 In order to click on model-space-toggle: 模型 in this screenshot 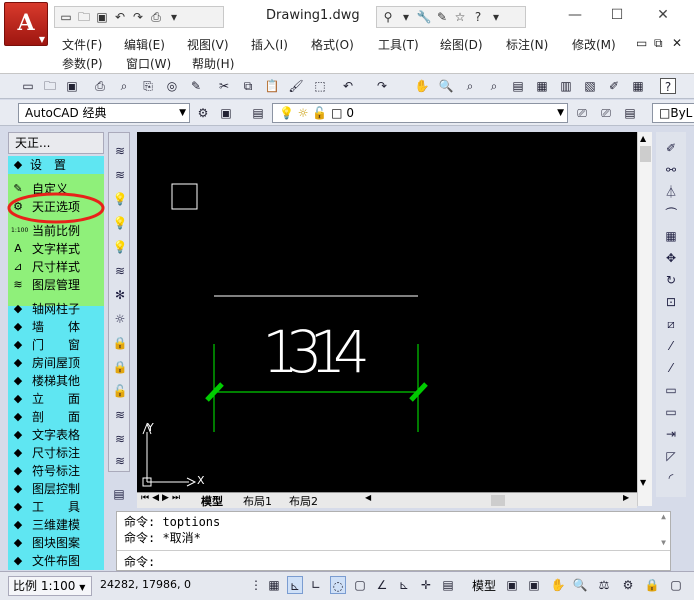, I will do `click(484, 585)`.